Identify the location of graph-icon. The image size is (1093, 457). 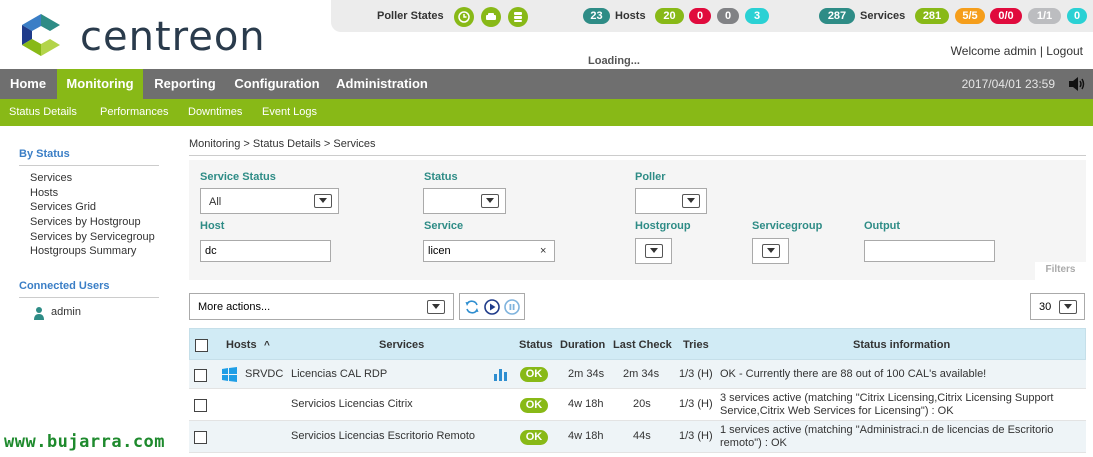
(500, 374).